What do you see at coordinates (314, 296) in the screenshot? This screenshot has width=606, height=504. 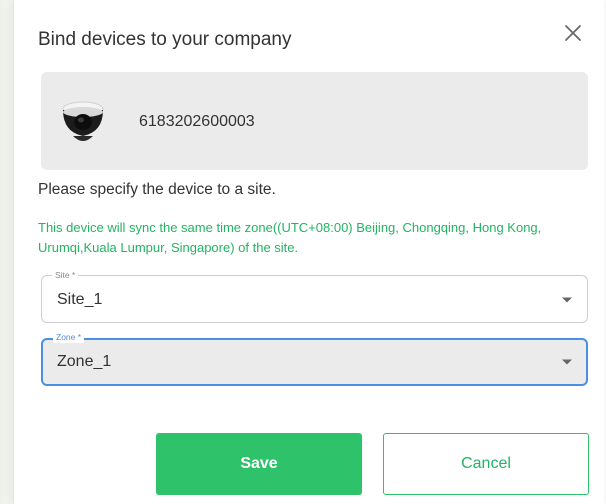 I see `site-select: Site * Site_1` at bounding box center [314, 296].